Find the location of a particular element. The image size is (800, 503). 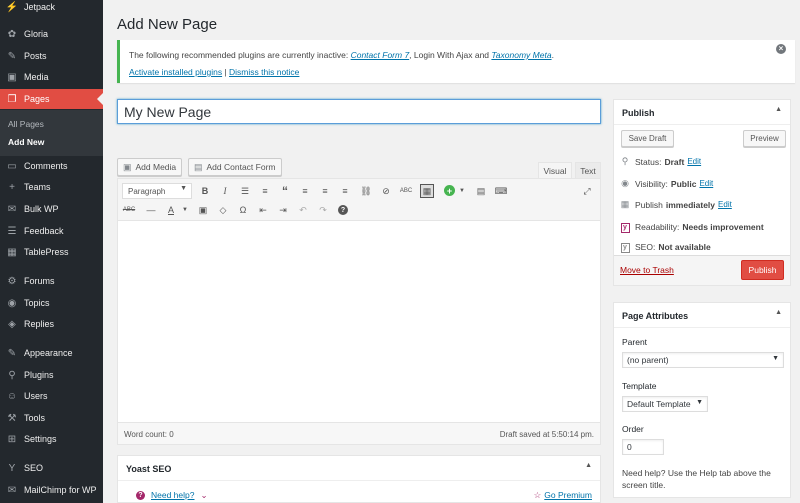

sidebar-item-tablepress: ▦ TablePress is located at coordinates (51, 252).